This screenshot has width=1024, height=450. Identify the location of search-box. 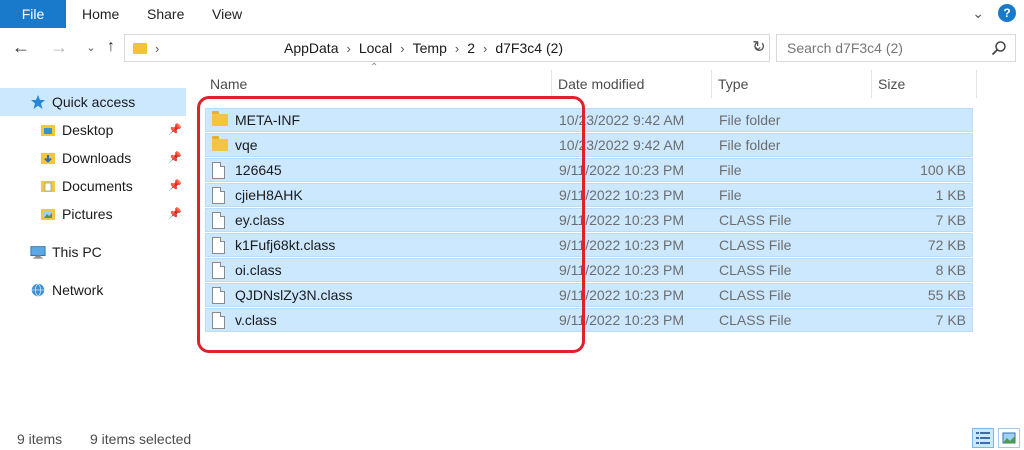
(896, 48).